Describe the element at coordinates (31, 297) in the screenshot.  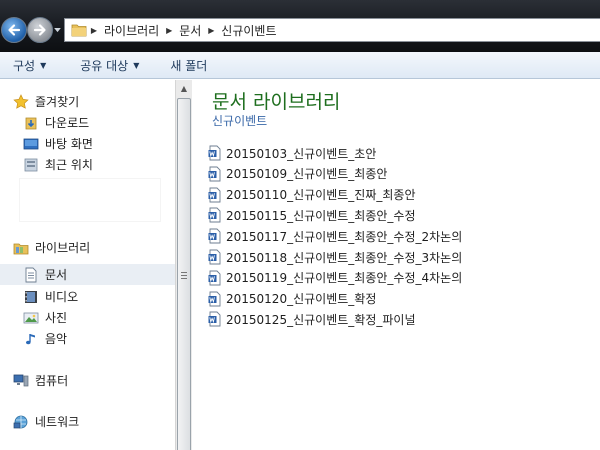
I see `video-icon` at that location.